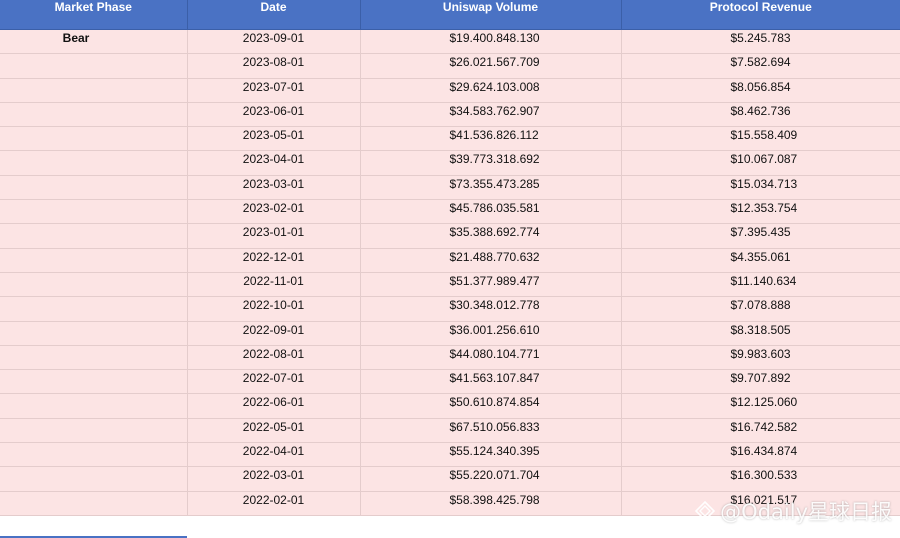 This screenshot has width=900, height=538. I want to click on cell-uniswap-volume: $41.563.107.847, so click(491, 382).